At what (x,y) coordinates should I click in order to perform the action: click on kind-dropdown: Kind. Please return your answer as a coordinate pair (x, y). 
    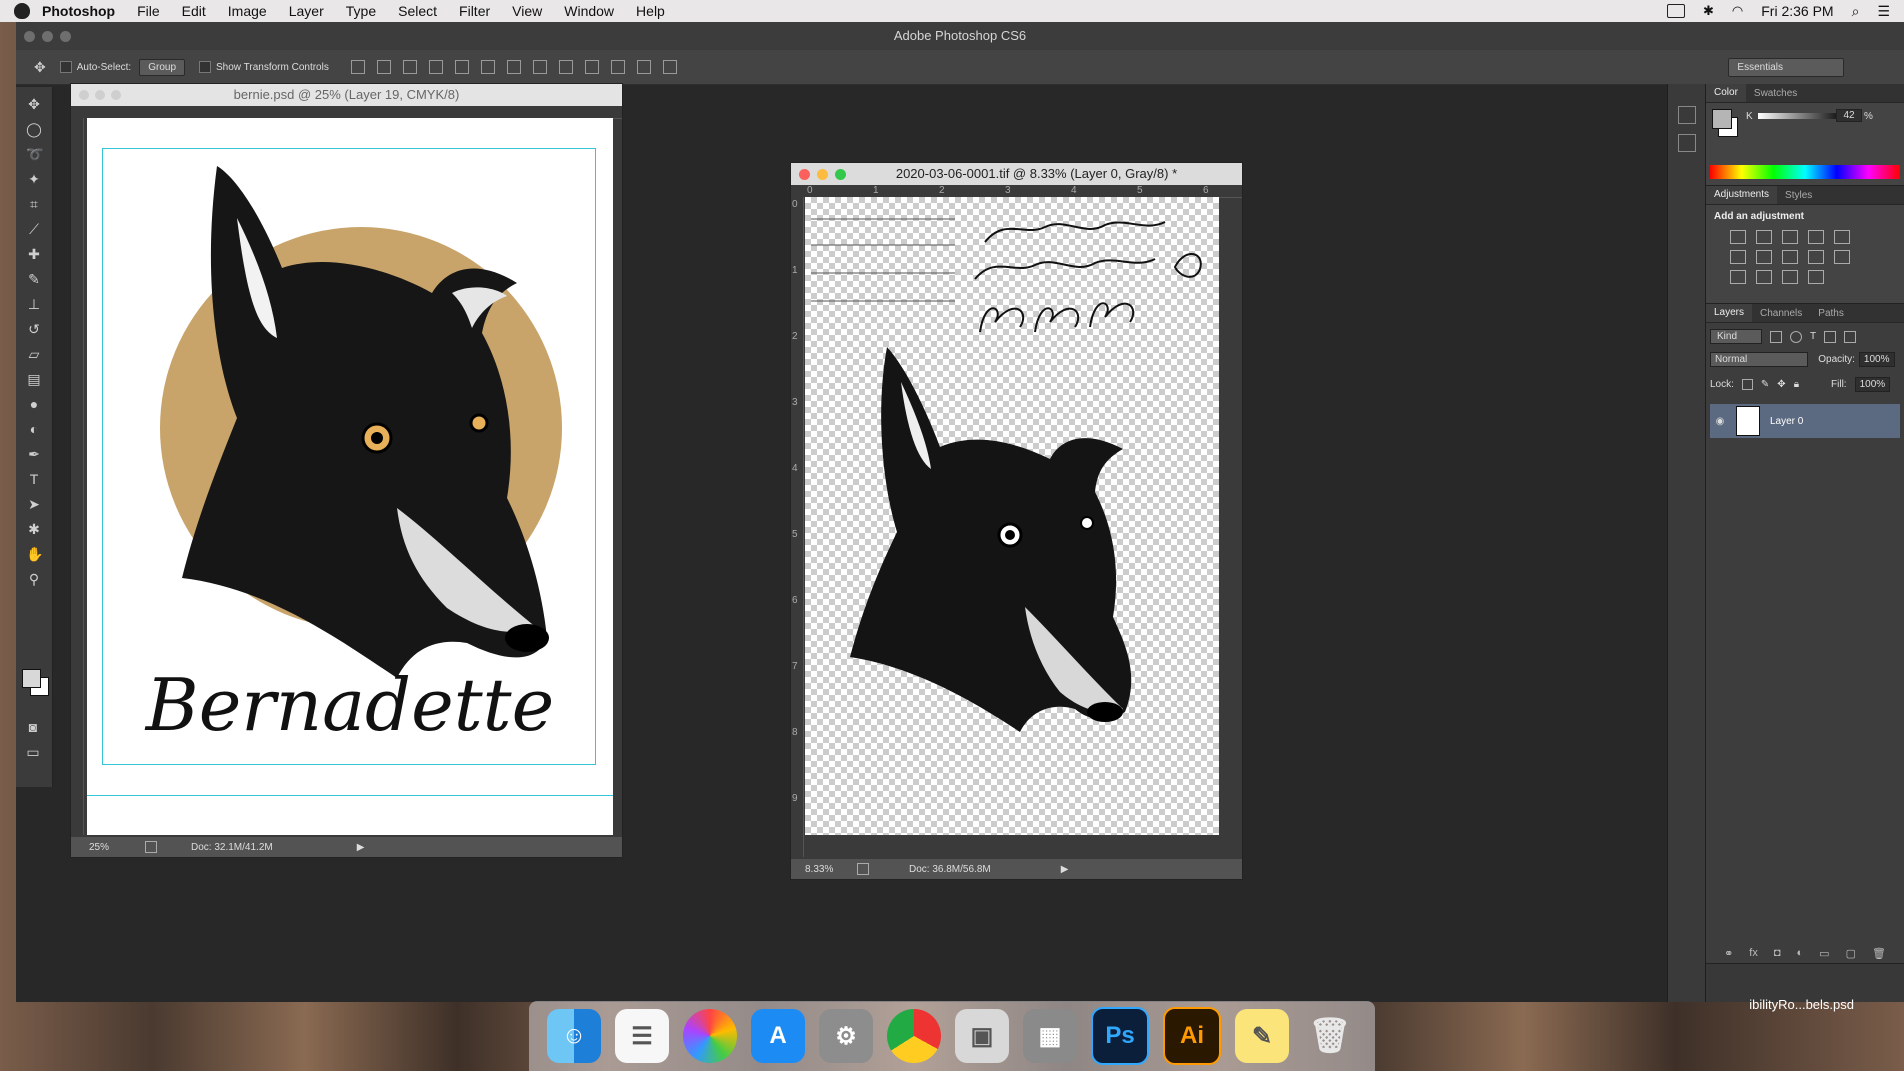
    Looking at the image, I should click on (1736, 336).